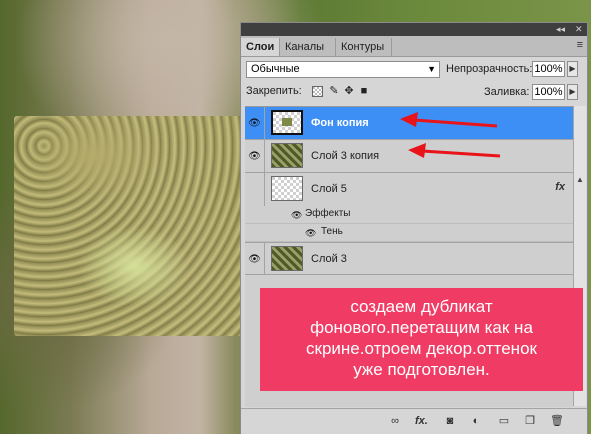  Describe the element at coordinates (530, 421) in the screenshot. I see `new-layer-icon: ❐` at that location.